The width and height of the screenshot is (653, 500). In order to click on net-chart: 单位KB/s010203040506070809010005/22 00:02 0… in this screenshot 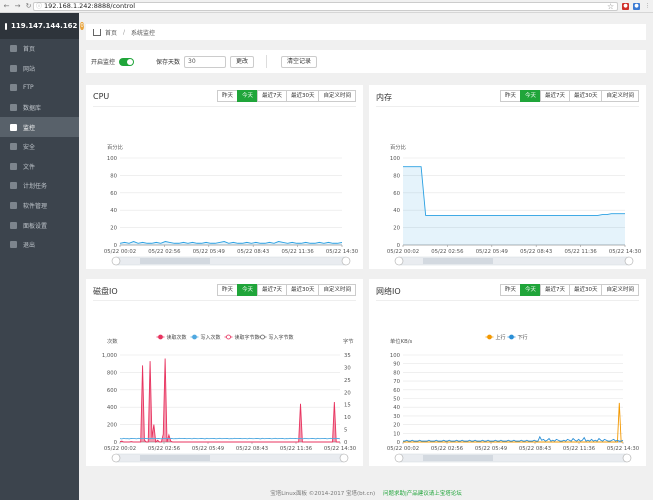, I will do `click(513, 398)`.